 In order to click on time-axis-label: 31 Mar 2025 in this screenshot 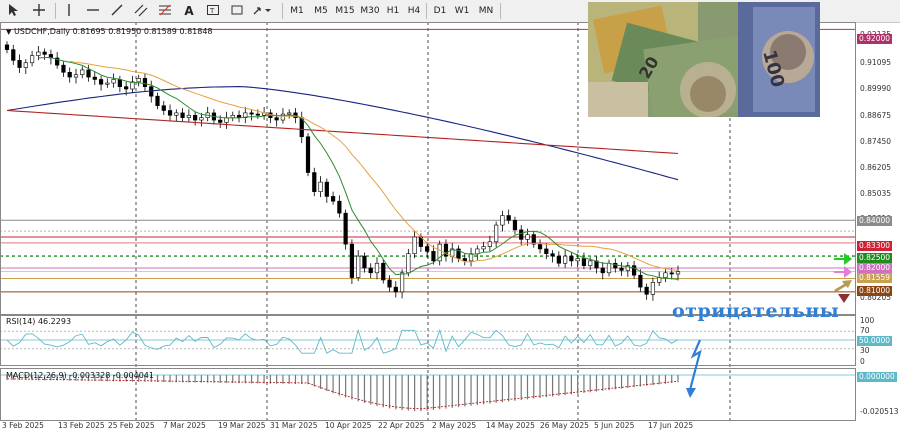, I will do `click(294, 425)`.